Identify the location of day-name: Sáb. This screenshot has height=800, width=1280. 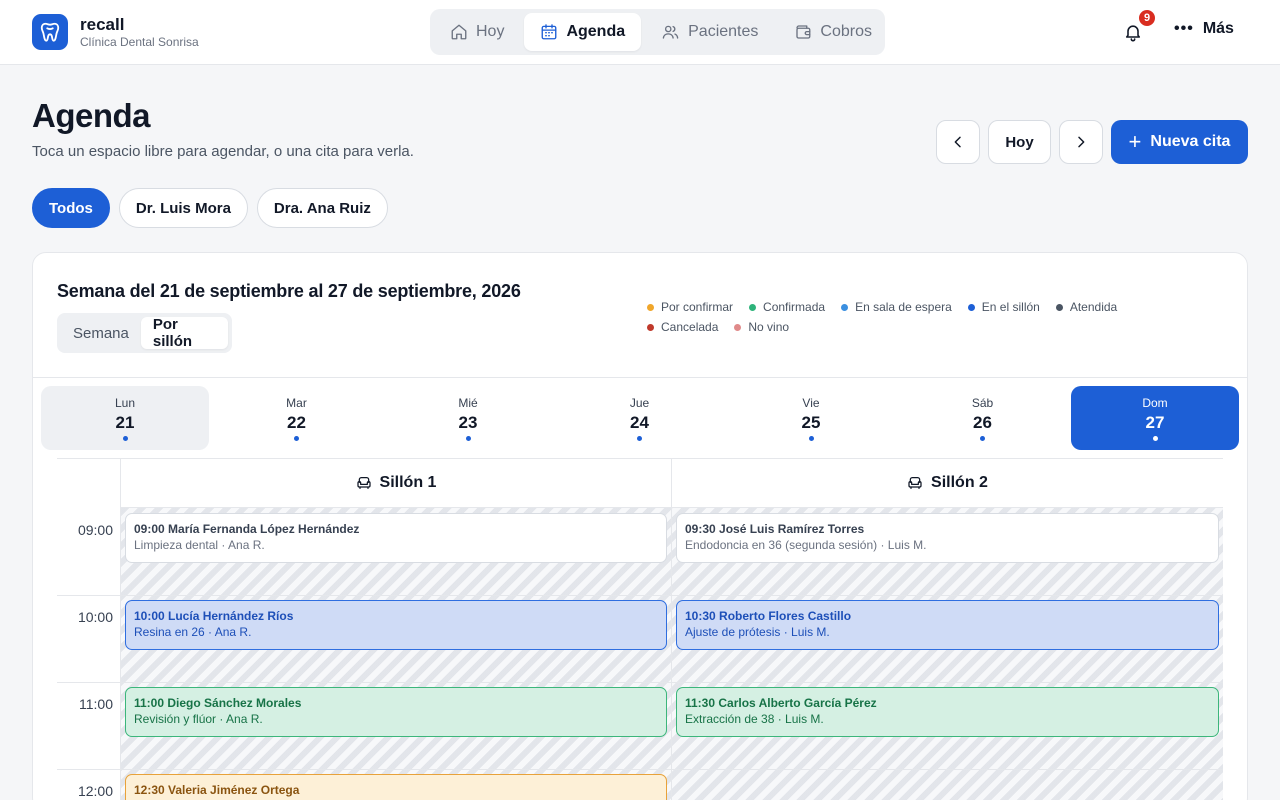
(982, 403).